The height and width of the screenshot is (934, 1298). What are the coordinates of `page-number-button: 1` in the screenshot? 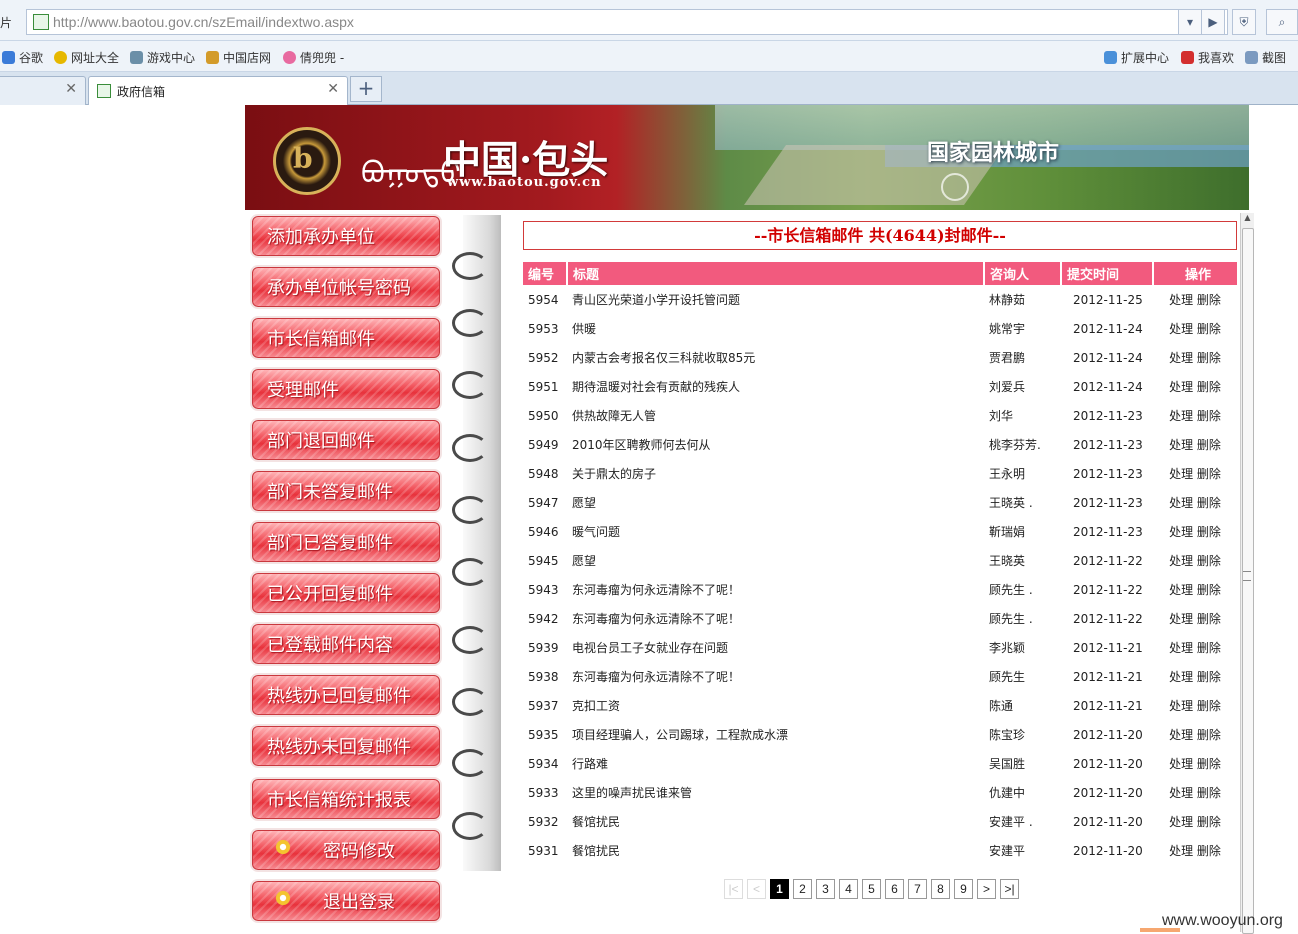 It's located at (779, 889).